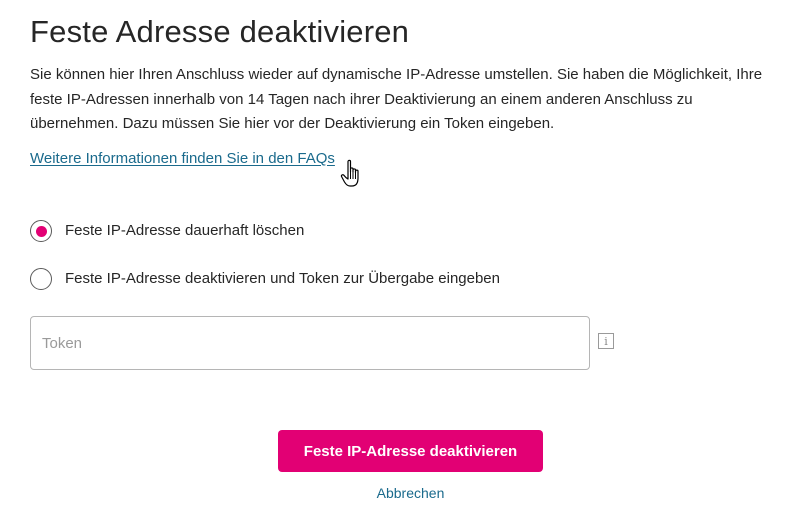 The image size is (800, 507). What do you see at coordinates (185, 230) in the screenshot?
I see `radio-label-delete: Feste IP-Adresse dauerhaft löschen` at bounding box center [185, 230].